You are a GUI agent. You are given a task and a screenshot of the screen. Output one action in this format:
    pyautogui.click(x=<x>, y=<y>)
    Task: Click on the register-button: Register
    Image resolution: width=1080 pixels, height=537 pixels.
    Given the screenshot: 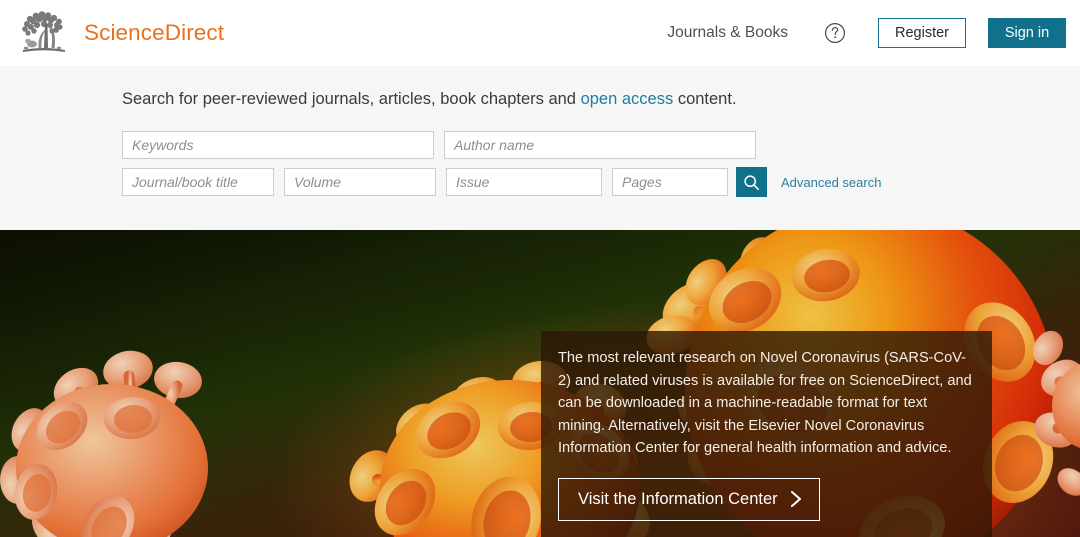 What is the action you would take?
    pyautogui.click(x=922, y=33)
    